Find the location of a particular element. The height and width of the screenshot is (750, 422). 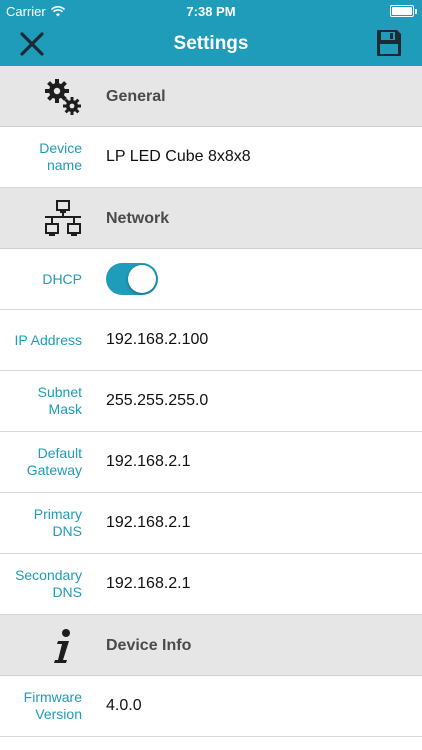

row-label: Primary DNS is located at coordinates (57, 522).